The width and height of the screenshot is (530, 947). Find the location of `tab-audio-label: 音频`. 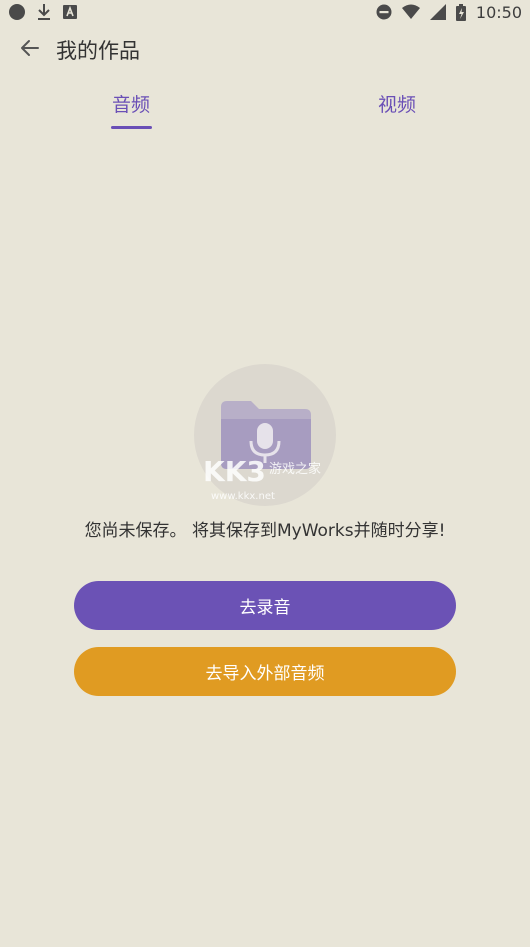

tab-audio-label: 音频 is located at coordinates (131, 105).